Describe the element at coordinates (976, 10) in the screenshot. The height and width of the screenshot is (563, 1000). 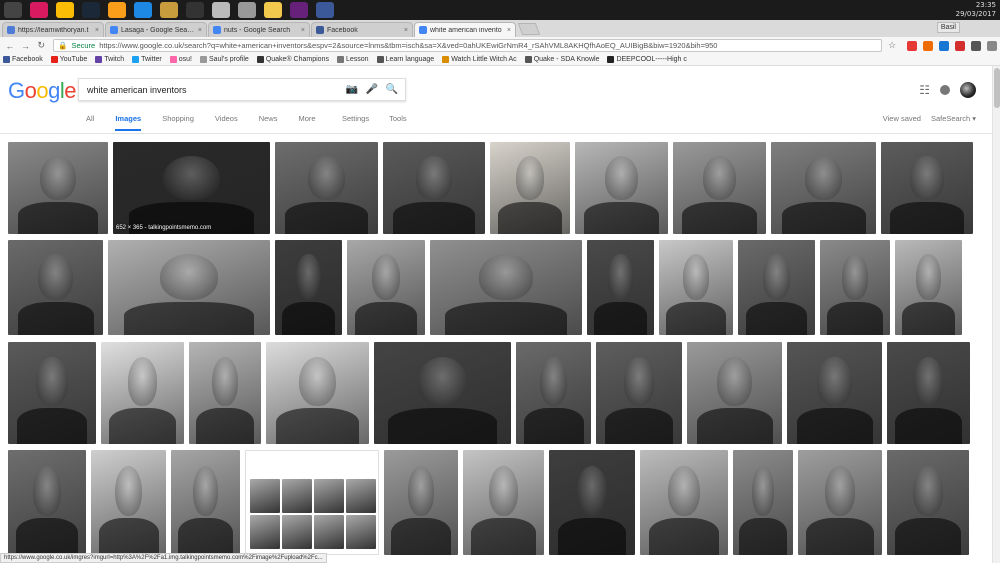
I see `taskbar-clock: 23:35 29/03/2017` at that location.